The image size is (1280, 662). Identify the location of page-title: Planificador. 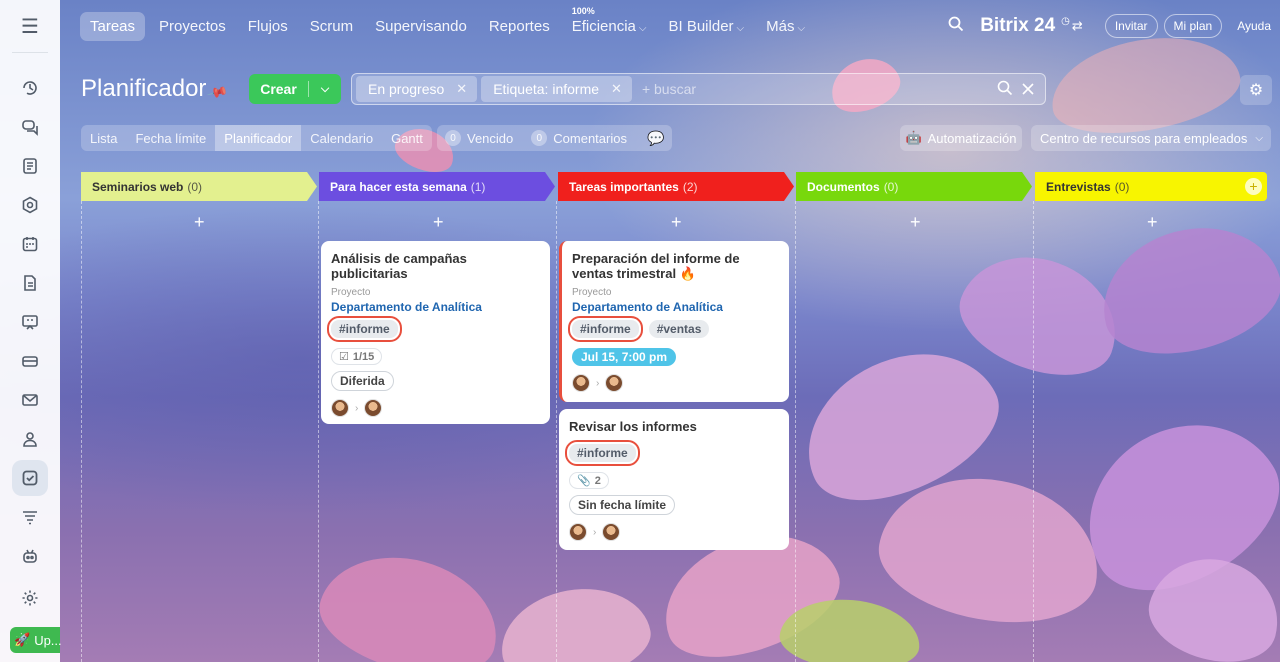
(144, 88).